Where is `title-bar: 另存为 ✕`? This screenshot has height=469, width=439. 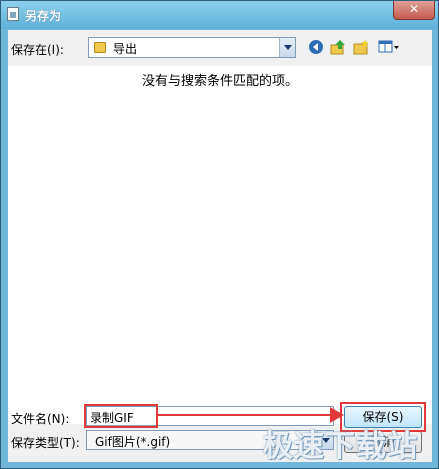 title-bar: 另存为 ✕ is located at coordinates (219, 15).